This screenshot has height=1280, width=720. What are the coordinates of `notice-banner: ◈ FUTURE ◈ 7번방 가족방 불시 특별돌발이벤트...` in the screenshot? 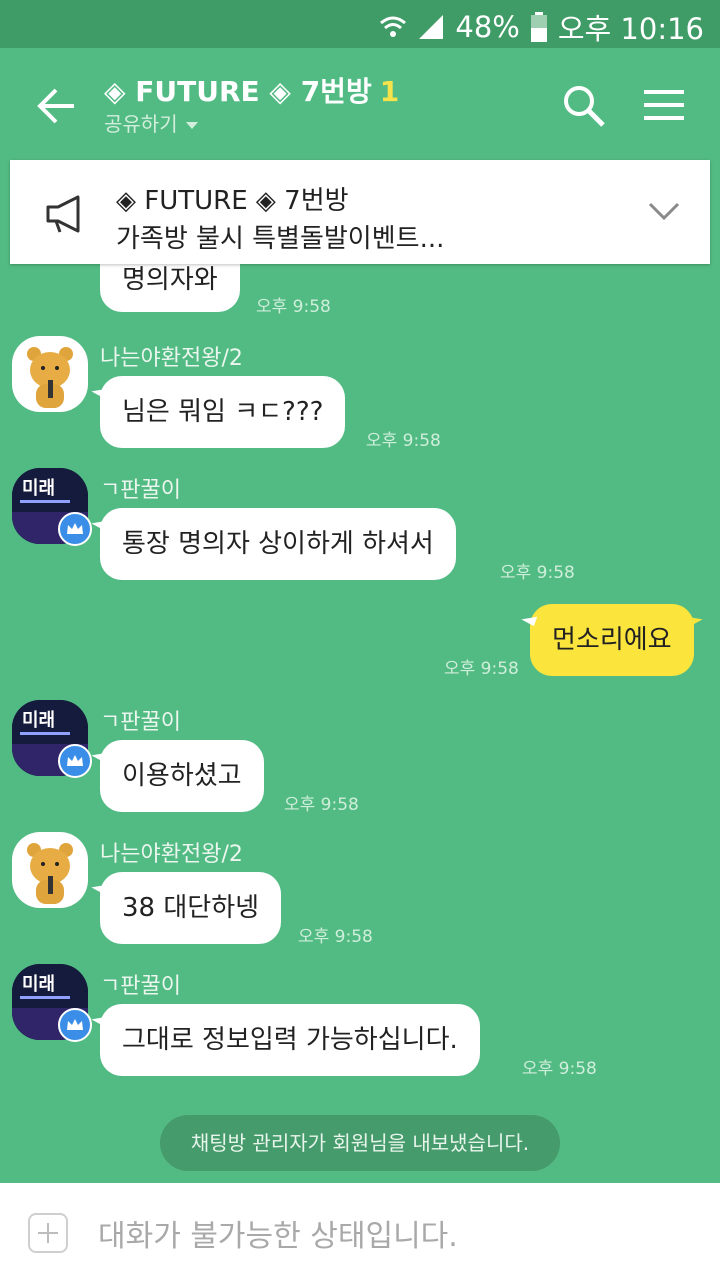 It's located at (360, 212).